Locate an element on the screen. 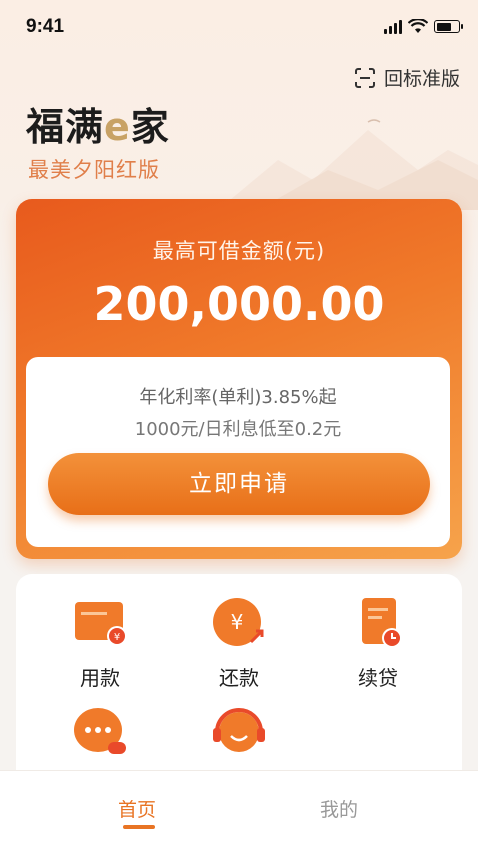 This screenshot has height=850, width=478. max-loan-amount: 200,000.00 is located at coordinates (239, 304).